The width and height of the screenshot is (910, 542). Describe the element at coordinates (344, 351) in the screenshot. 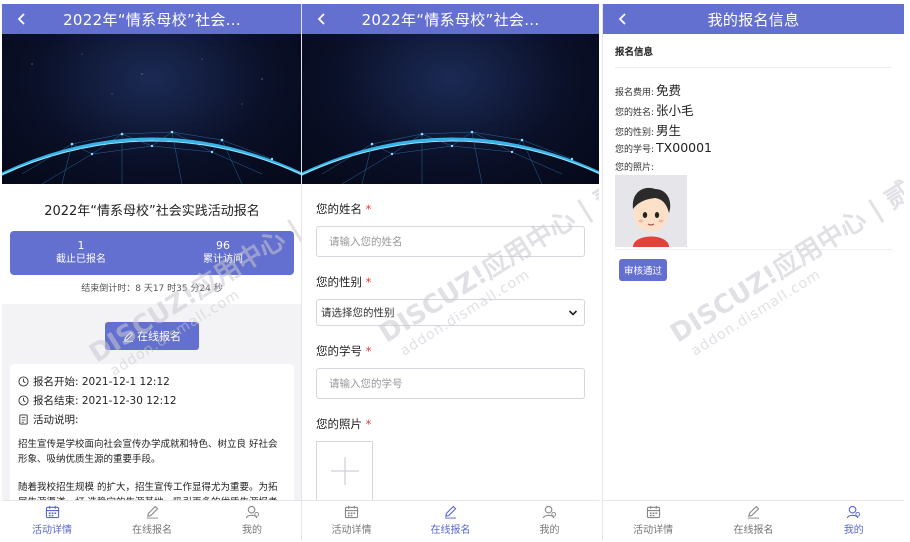

I see `student-id-label: 您的学号 *` at that location.